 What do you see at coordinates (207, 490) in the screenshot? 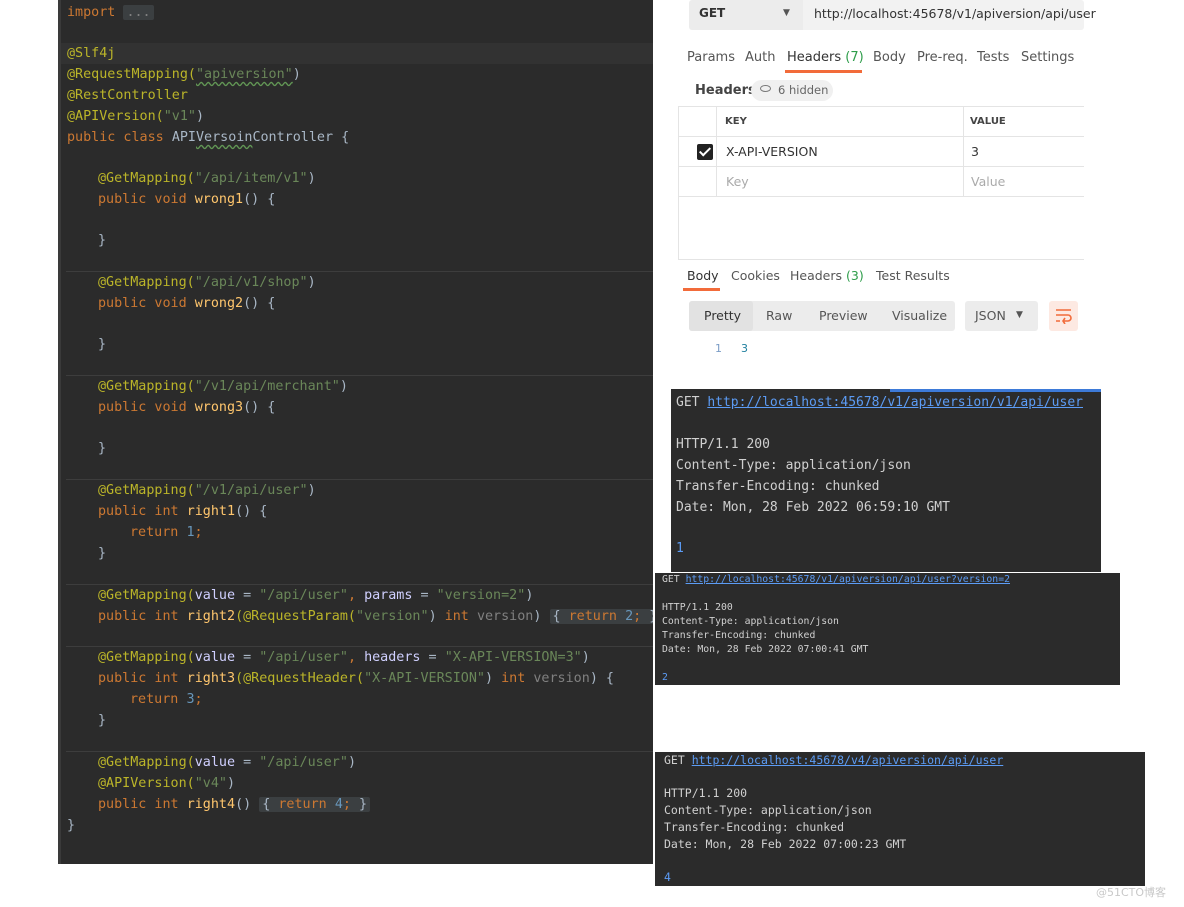
I see `code-line-getmapping-4: @GetMapping("/v1/api/user")` at bounding box center [207, 490].